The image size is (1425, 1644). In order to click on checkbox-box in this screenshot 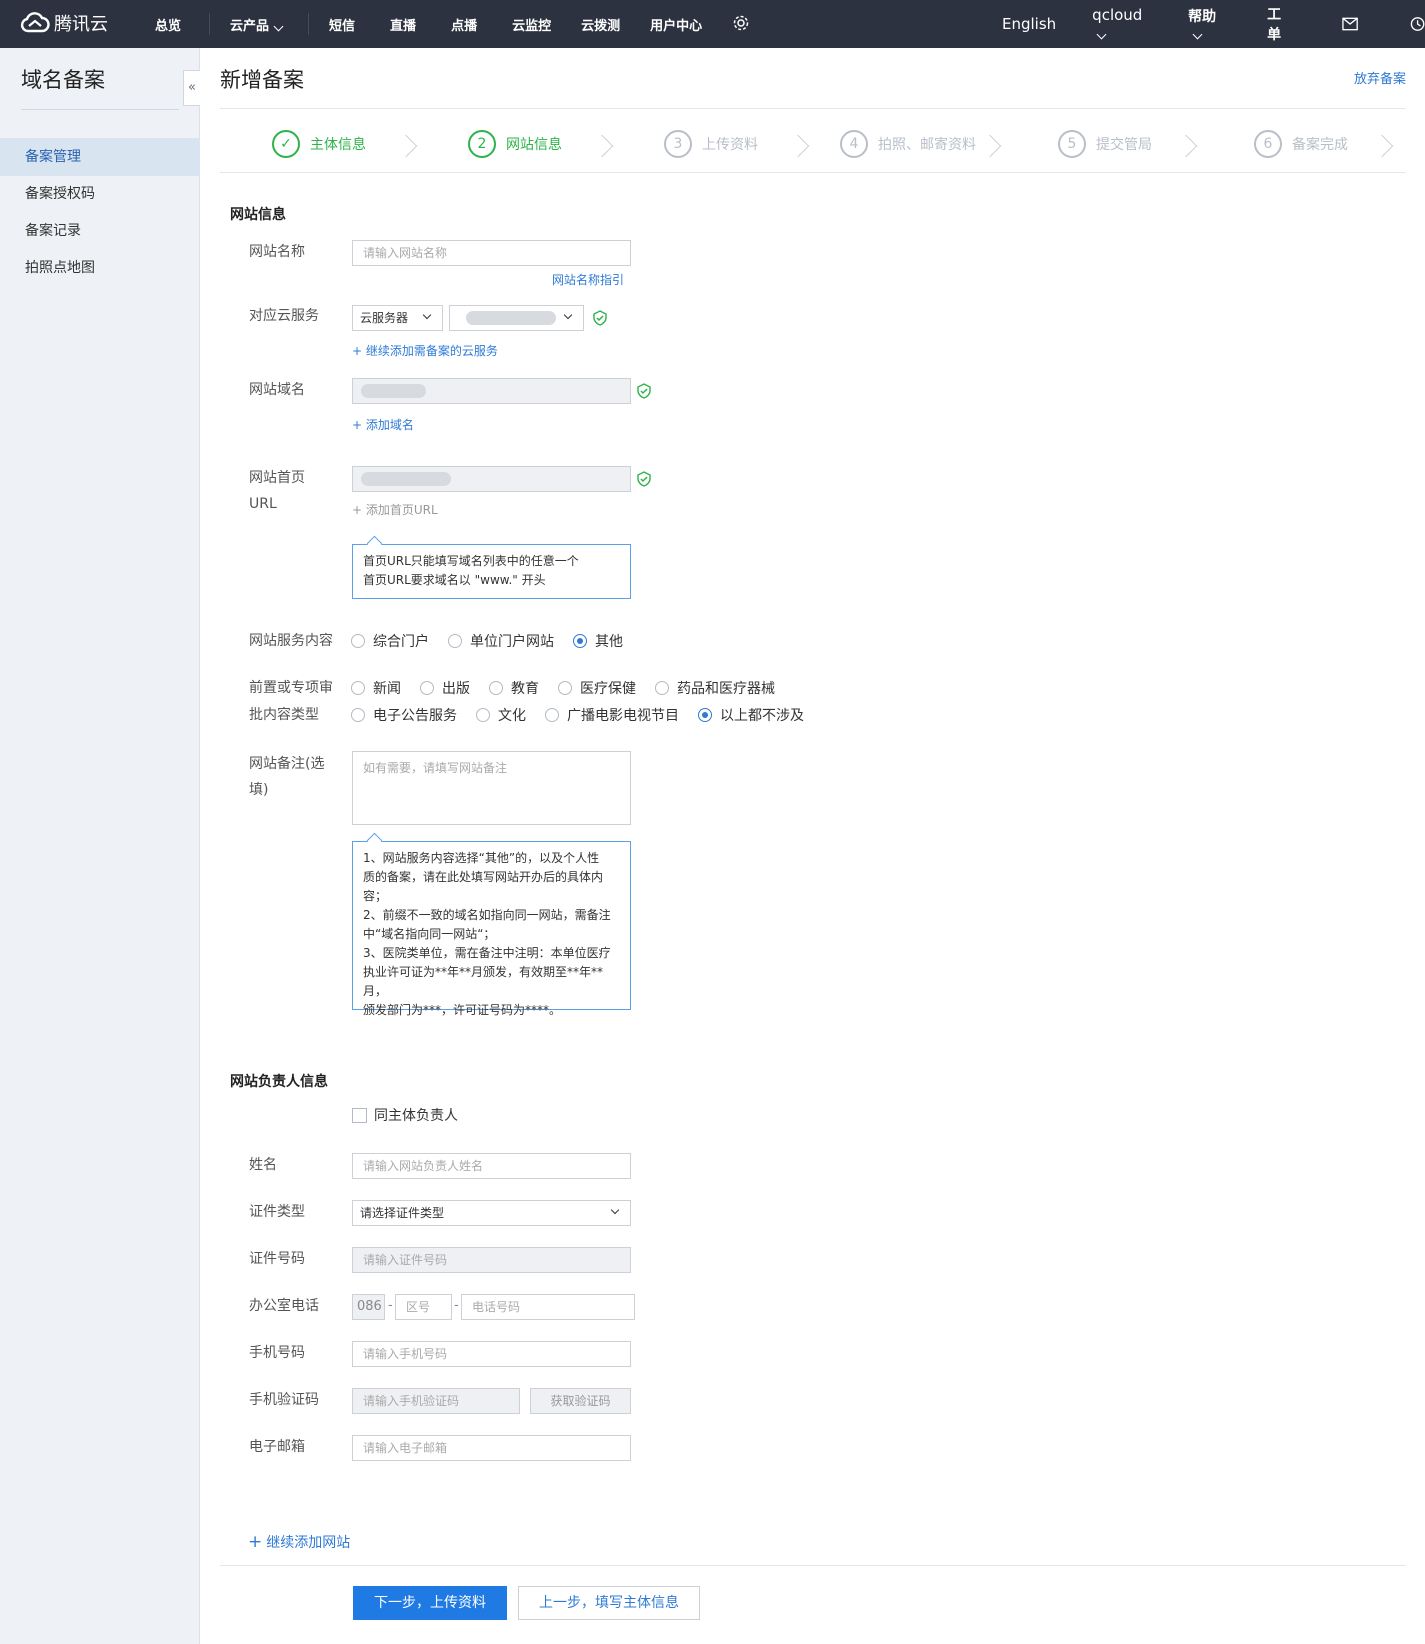, I will do `click(359, 1115)`.